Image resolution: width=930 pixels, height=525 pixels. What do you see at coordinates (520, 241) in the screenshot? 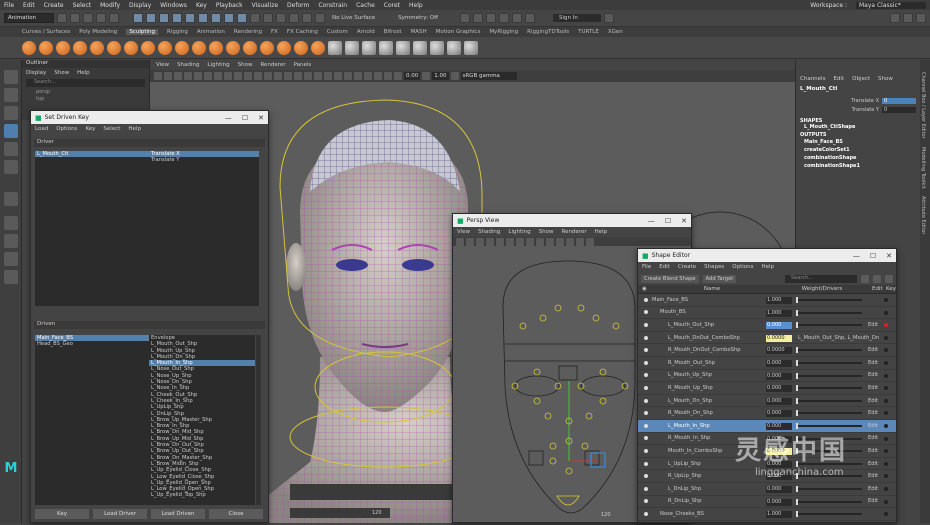
I see `resolution-gate-icon` at bounding box center [520, 241].